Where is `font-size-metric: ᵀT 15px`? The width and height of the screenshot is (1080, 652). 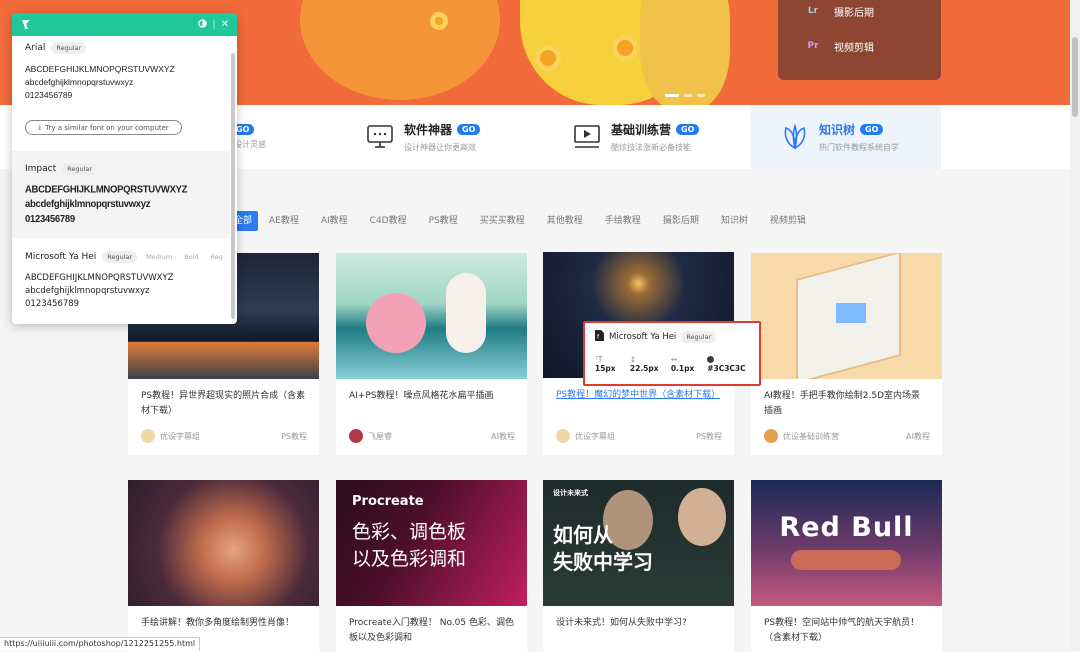 font-size-metric: ᵀT 15px is located at coordinates (608, 364).